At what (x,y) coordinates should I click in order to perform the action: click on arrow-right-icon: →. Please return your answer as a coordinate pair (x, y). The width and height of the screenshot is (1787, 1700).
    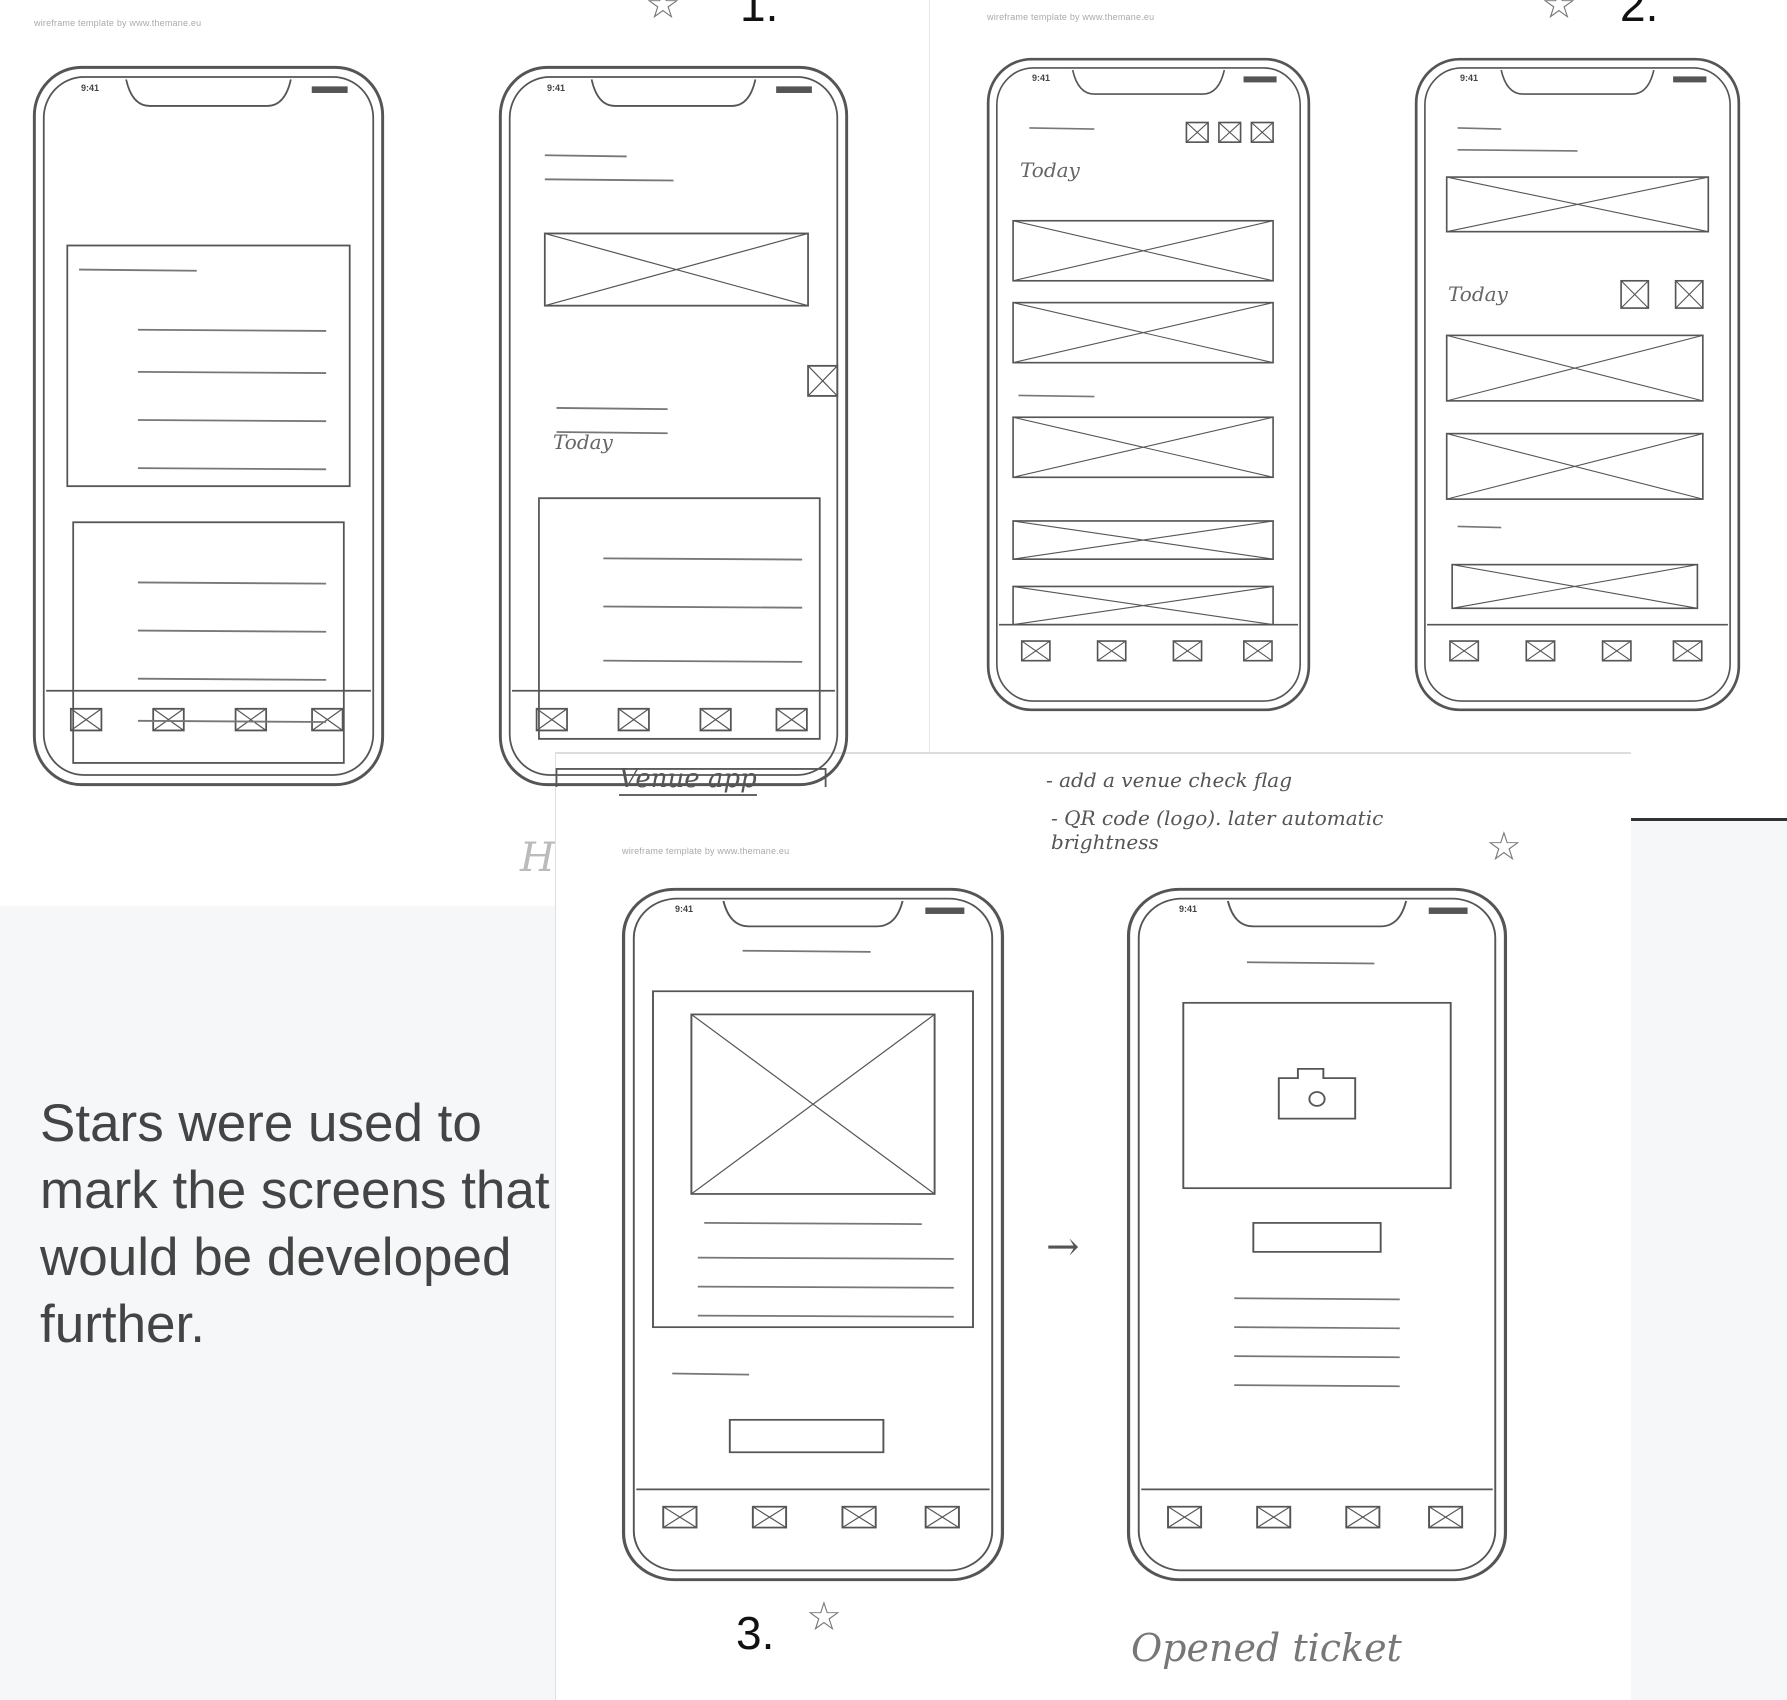
    Looking at the image, I should click on (1063, 1247).